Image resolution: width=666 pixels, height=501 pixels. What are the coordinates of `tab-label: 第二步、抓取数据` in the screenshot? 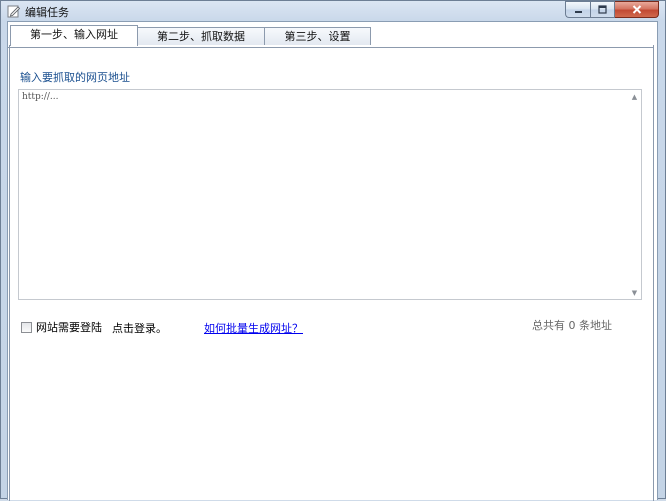 It's located at (201, 36).